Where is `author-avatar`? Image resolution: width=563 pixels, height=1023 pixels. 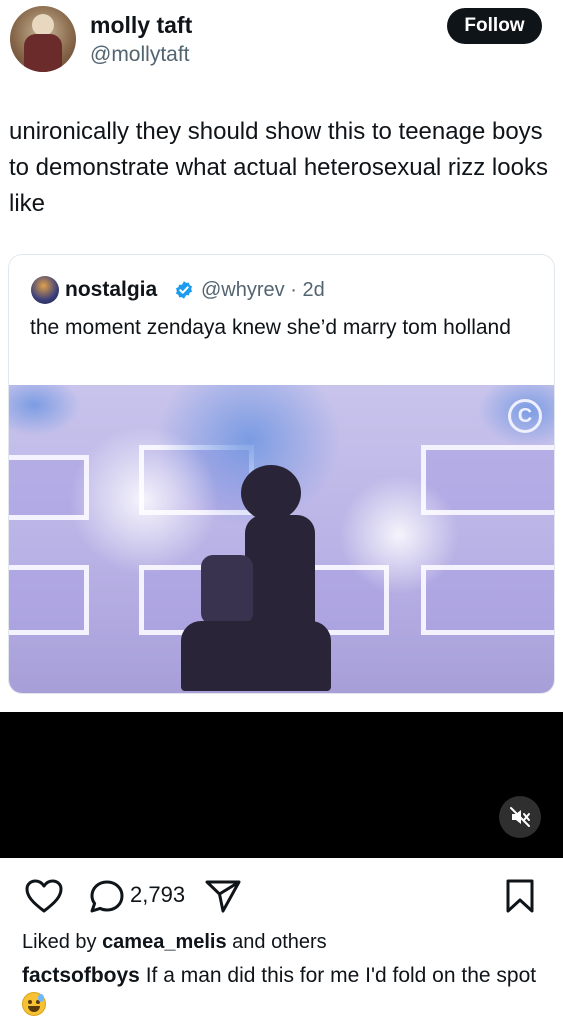 author-avatar is located at coordinates (43, 39).